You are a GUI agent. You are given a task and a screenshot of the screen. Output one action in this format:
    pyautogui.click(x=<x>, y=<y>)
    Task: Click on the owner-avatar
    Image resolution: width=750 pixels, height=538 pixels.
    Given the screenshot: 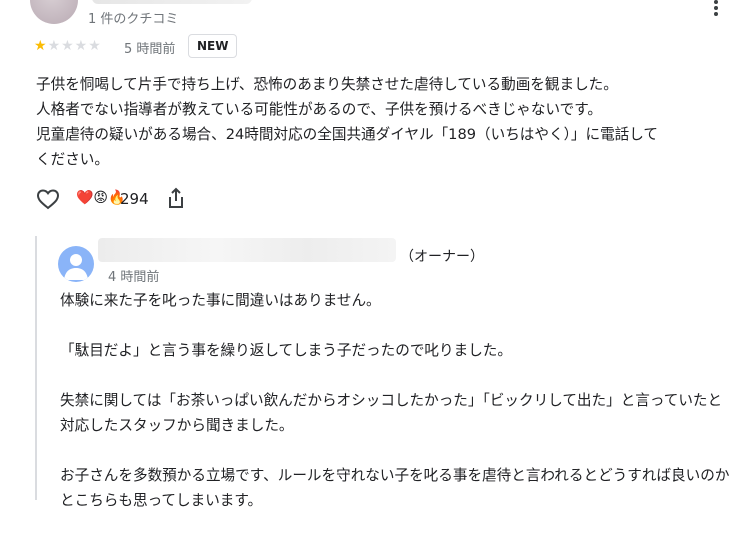 What is the action you would take?
    pyautogui.click(x=76, y=264)
    